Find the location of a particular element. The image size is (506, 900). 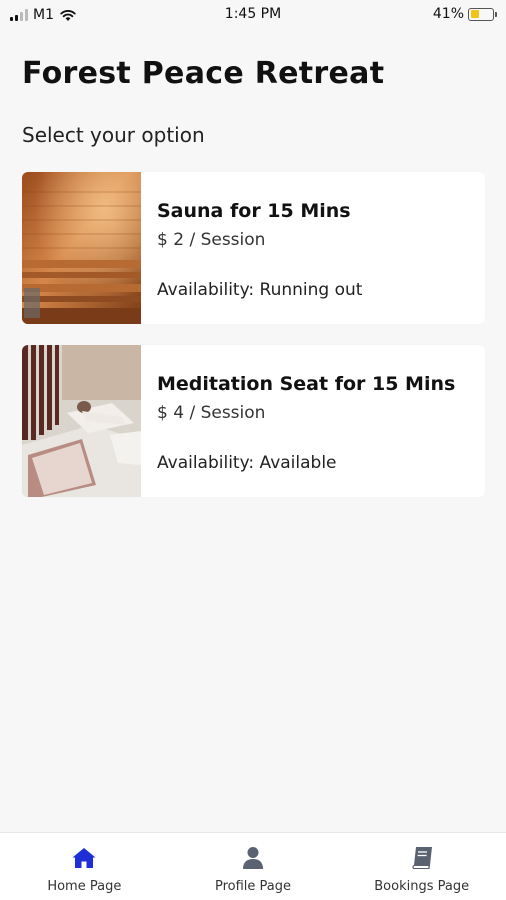

meditation-seat-photo is located at coordinates (81, 421).